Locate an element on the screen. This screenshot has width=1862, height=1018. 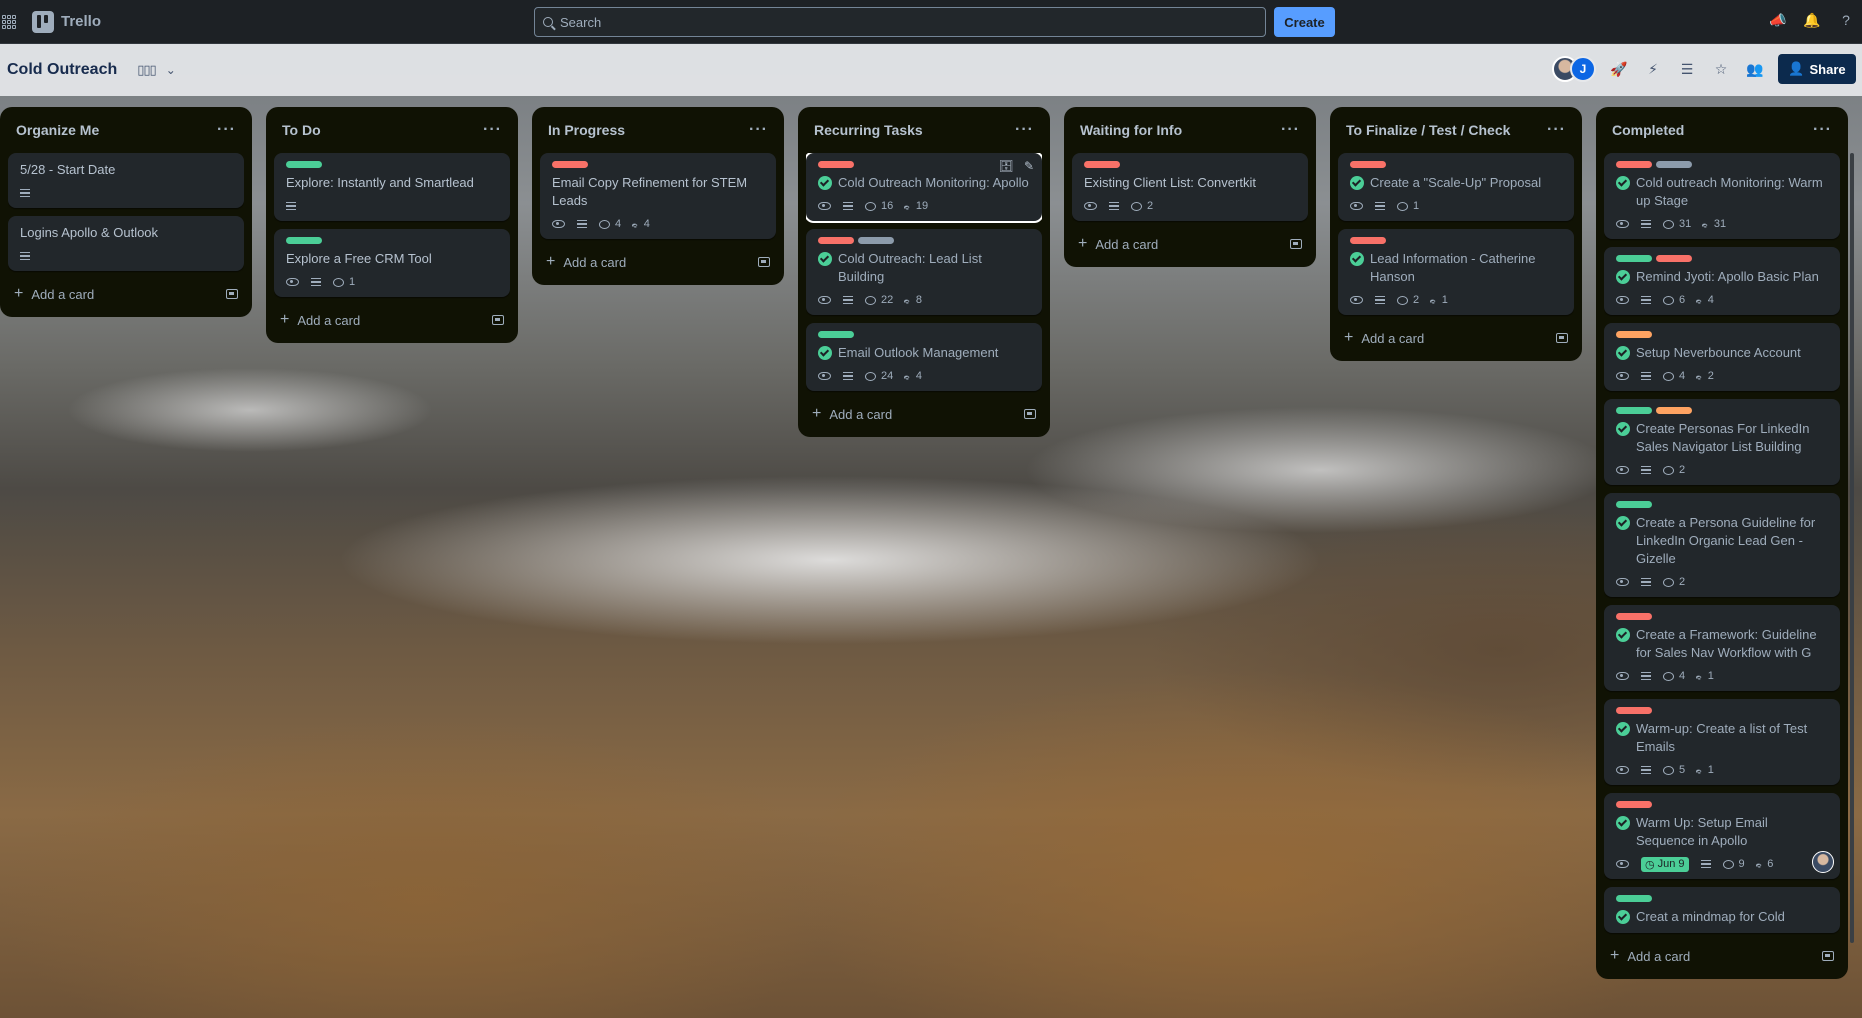
list-header: Waiting for Info ··· is located at coordinates (1190, 130).